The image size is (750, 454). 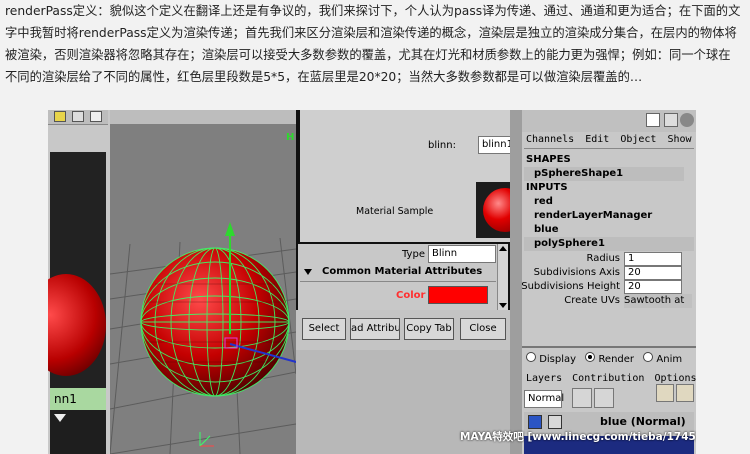 What do you see at coordinates (597, 139) in the screenshot?
I see `menu-edit: Edit` at bounding box center [597, 139].